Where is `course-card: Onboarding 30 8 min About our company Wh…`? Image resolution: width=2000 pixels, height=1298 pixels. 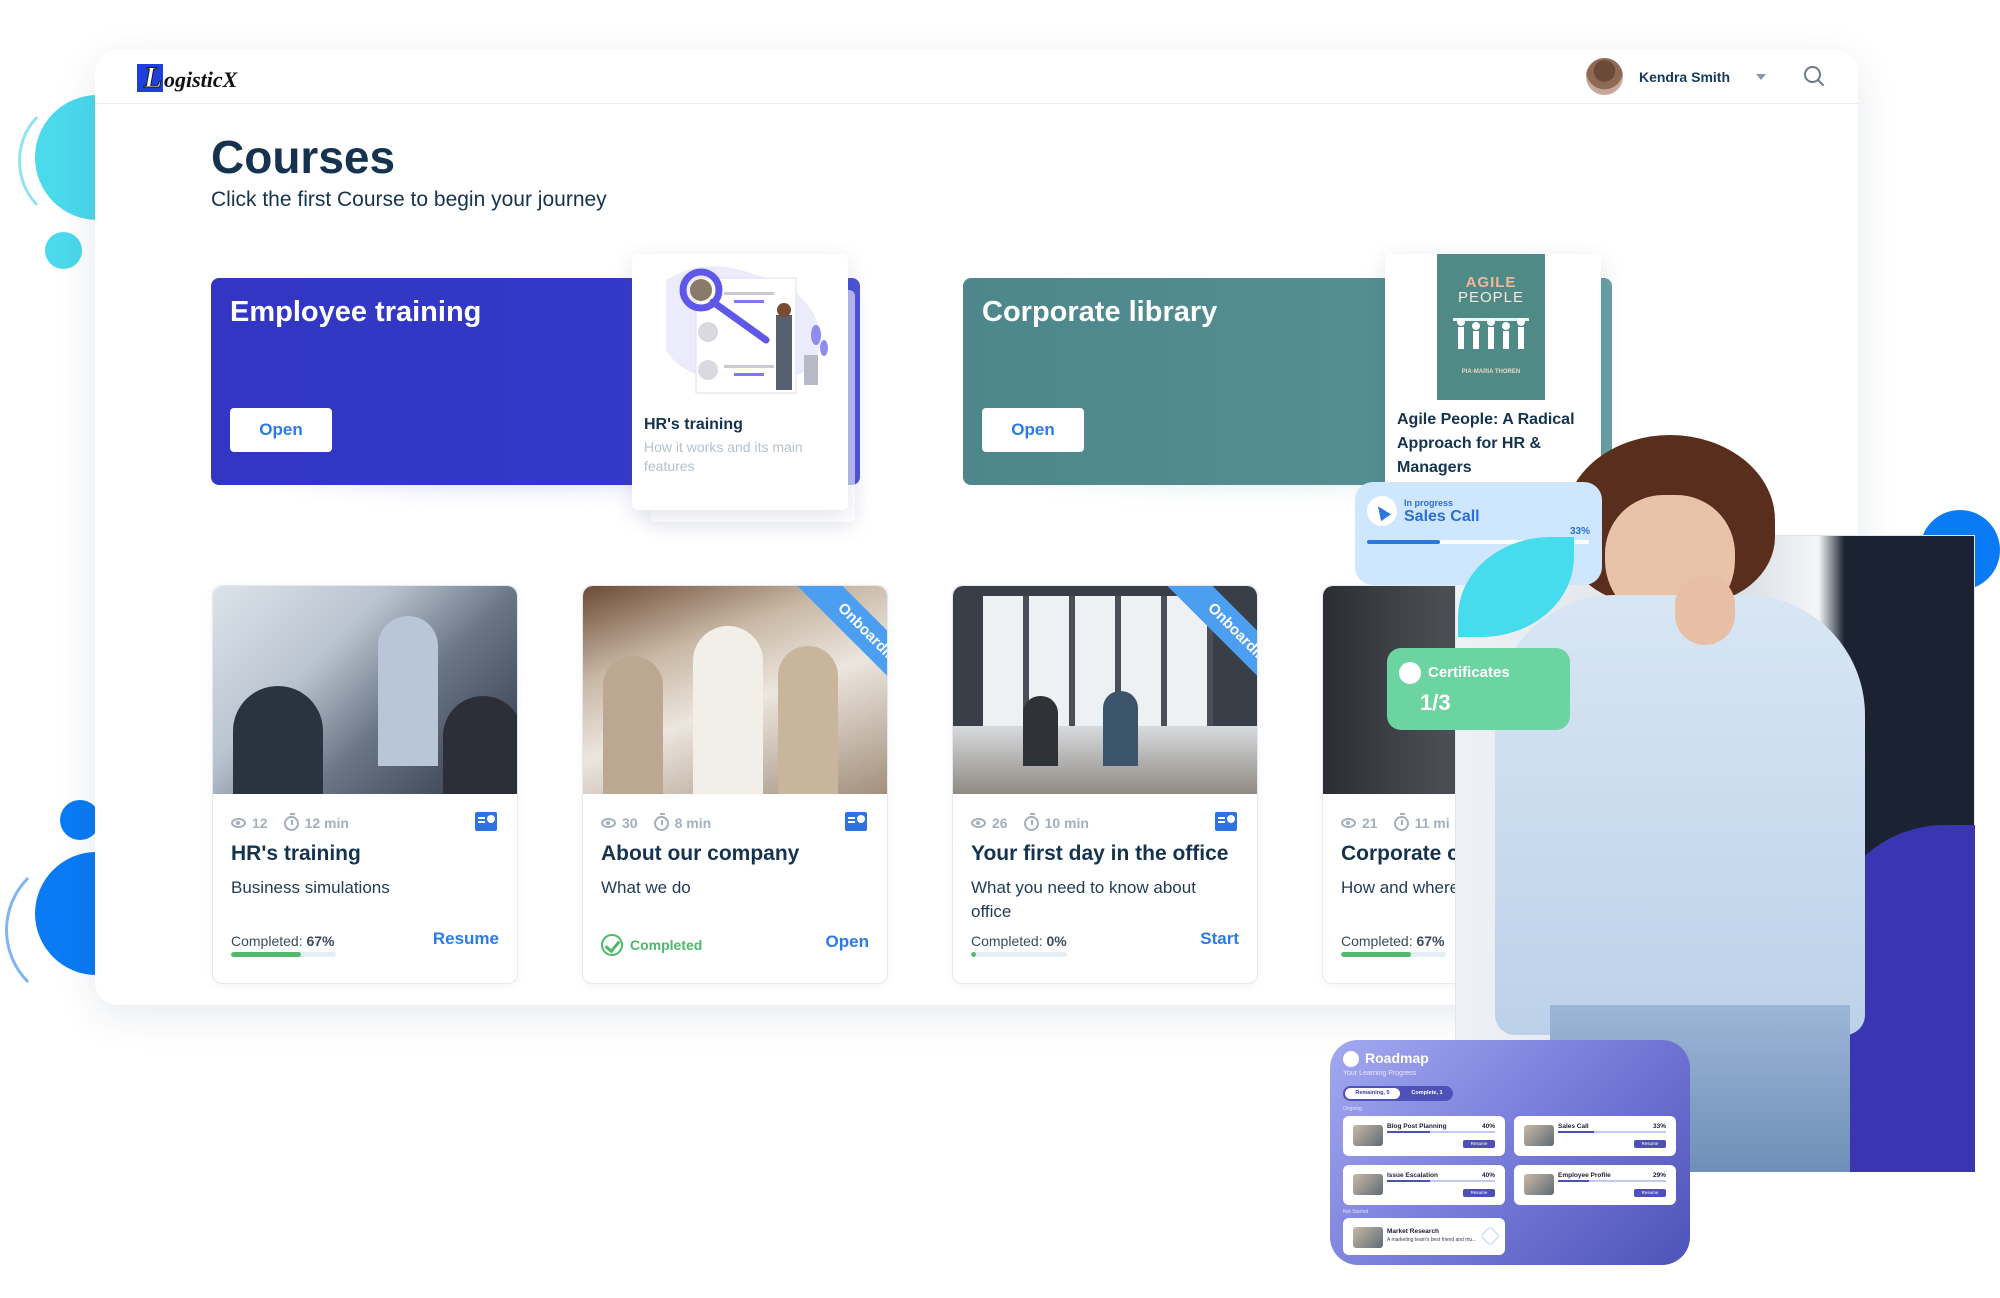
course-card: Onboarding 30 8 min About our company Wh… is located at coordinates (735, 784).